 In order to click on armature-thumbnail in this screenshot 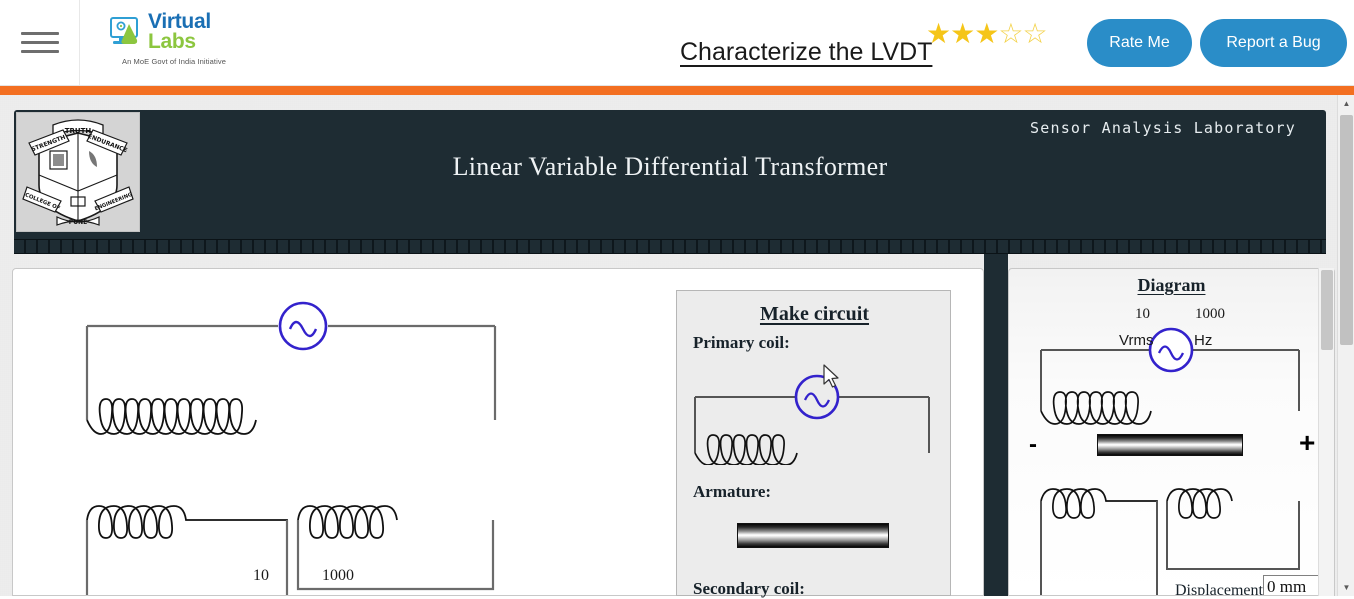, I will do `click(813, 535)`.